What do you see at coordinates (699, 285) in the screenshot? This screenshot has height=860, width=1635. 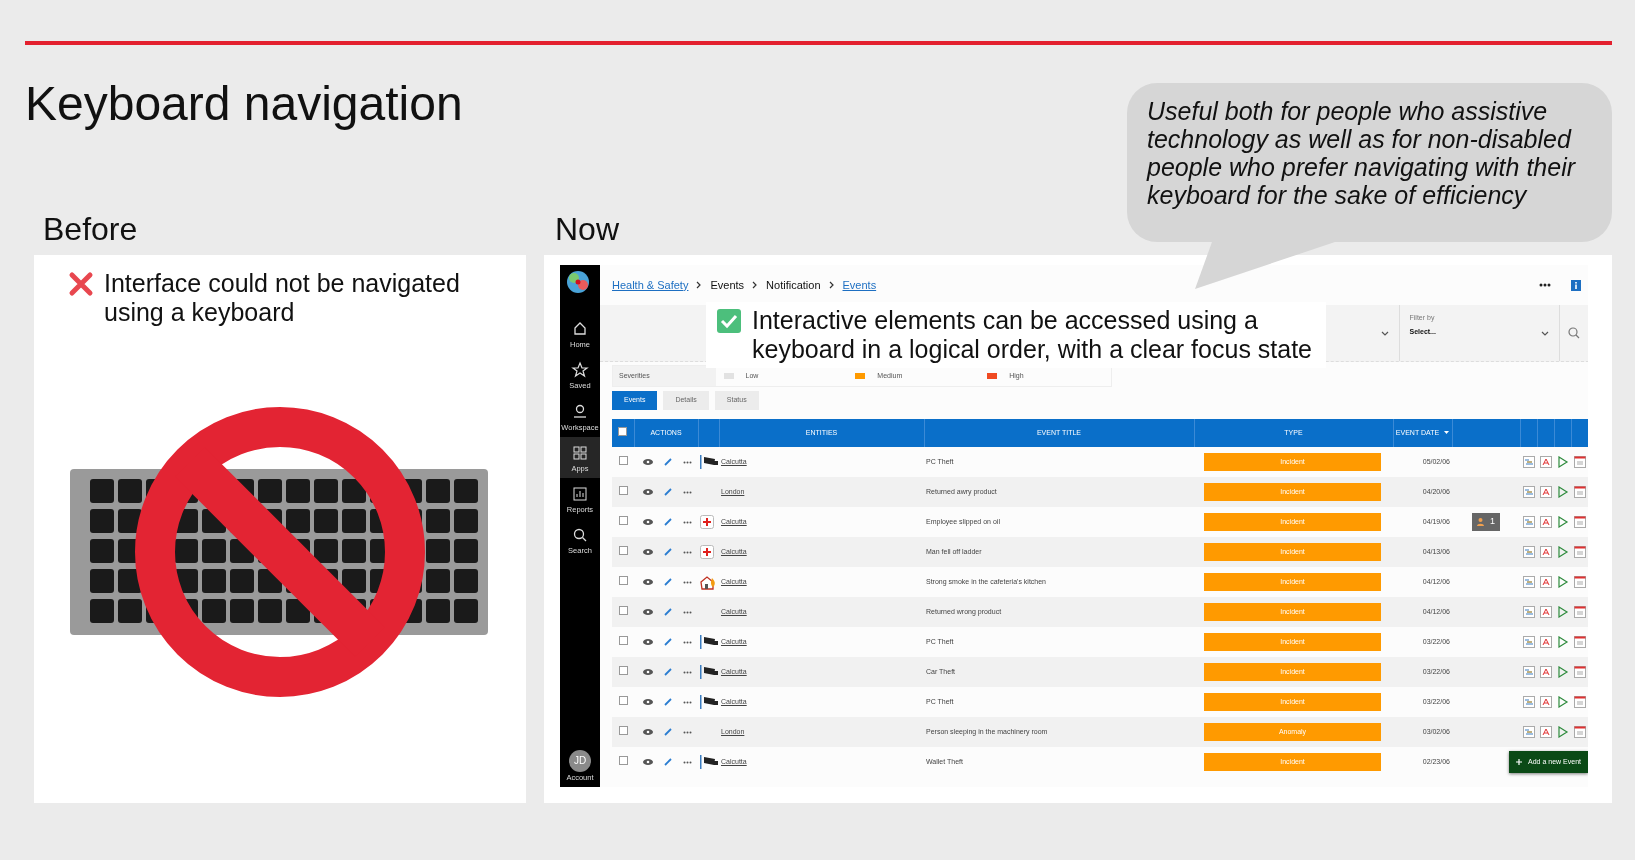 I see `chevron-icon` at bounding box center [699, 285].